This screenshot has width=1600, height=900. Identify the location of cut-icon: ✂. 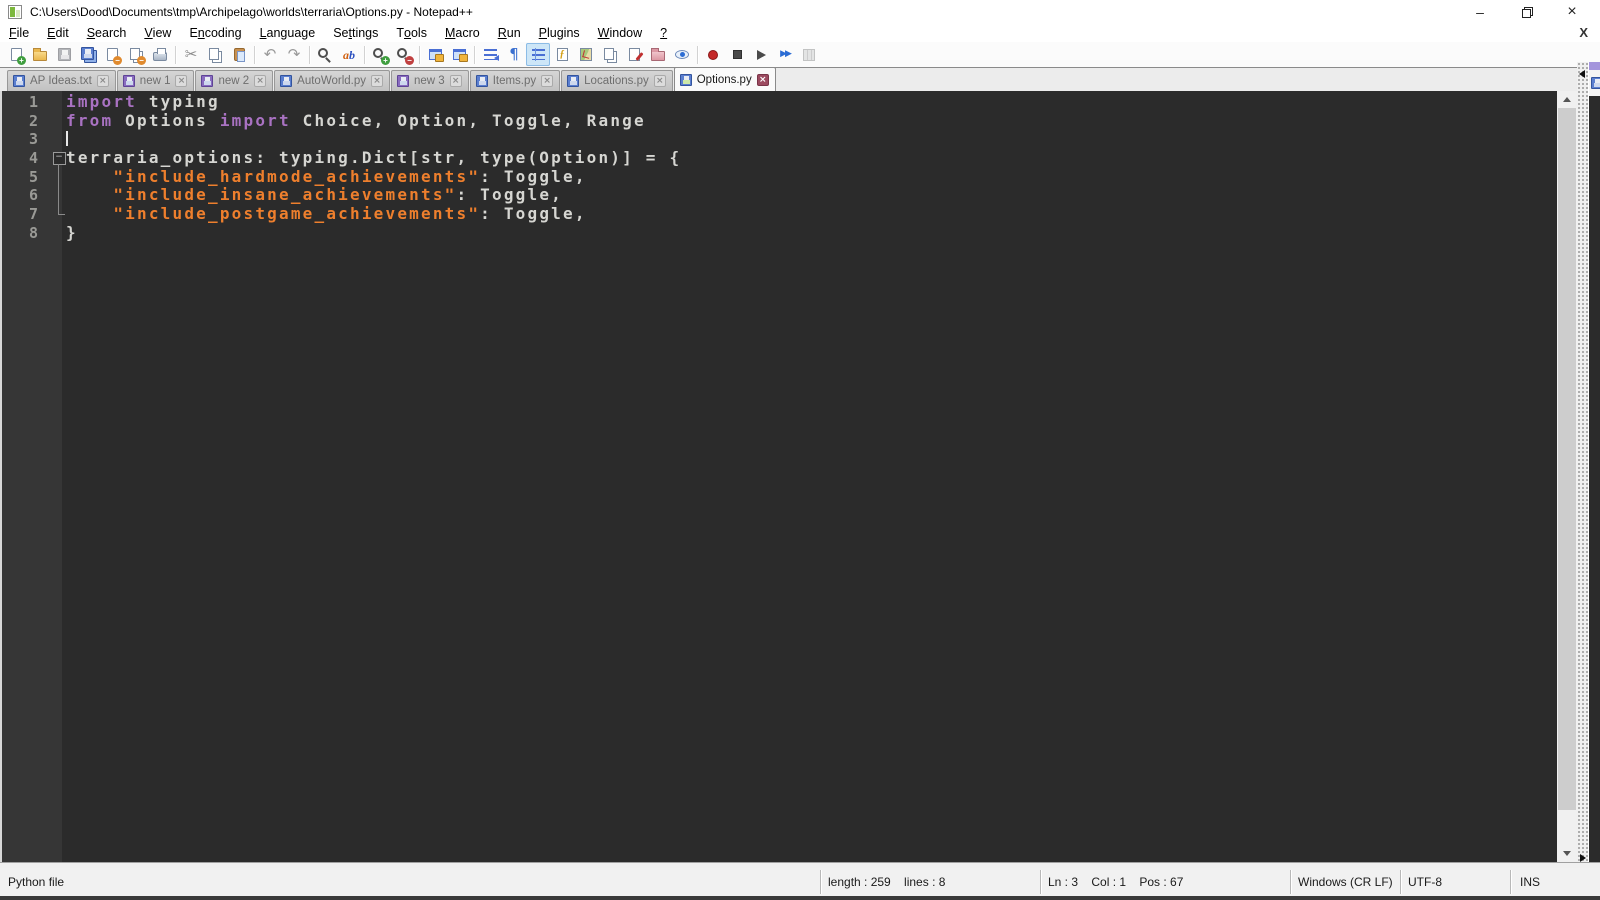
(191, 54).